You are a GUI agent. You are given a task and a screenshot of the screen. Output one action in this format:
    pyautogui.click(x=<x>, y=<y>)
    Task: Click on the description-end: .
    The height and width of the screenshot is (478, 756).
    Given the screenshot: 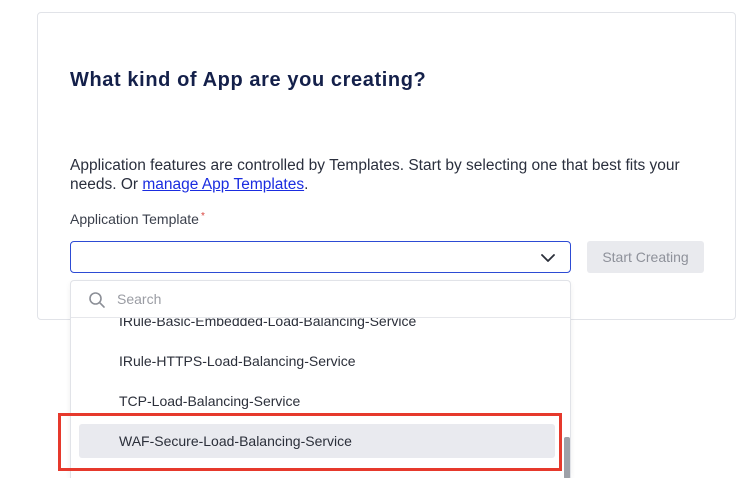 What is the action you would take?
    pyautogui.click(x=306, y=184)
    